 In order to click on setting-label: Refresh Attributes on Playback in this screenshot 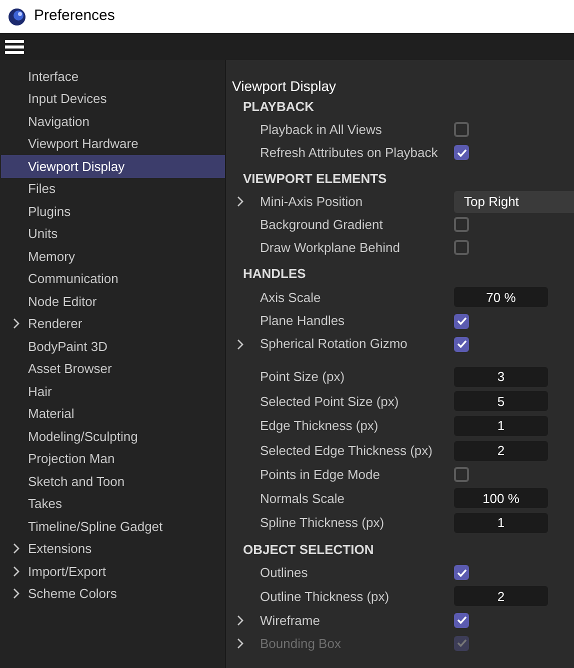, I will do `click(349, 153)`.